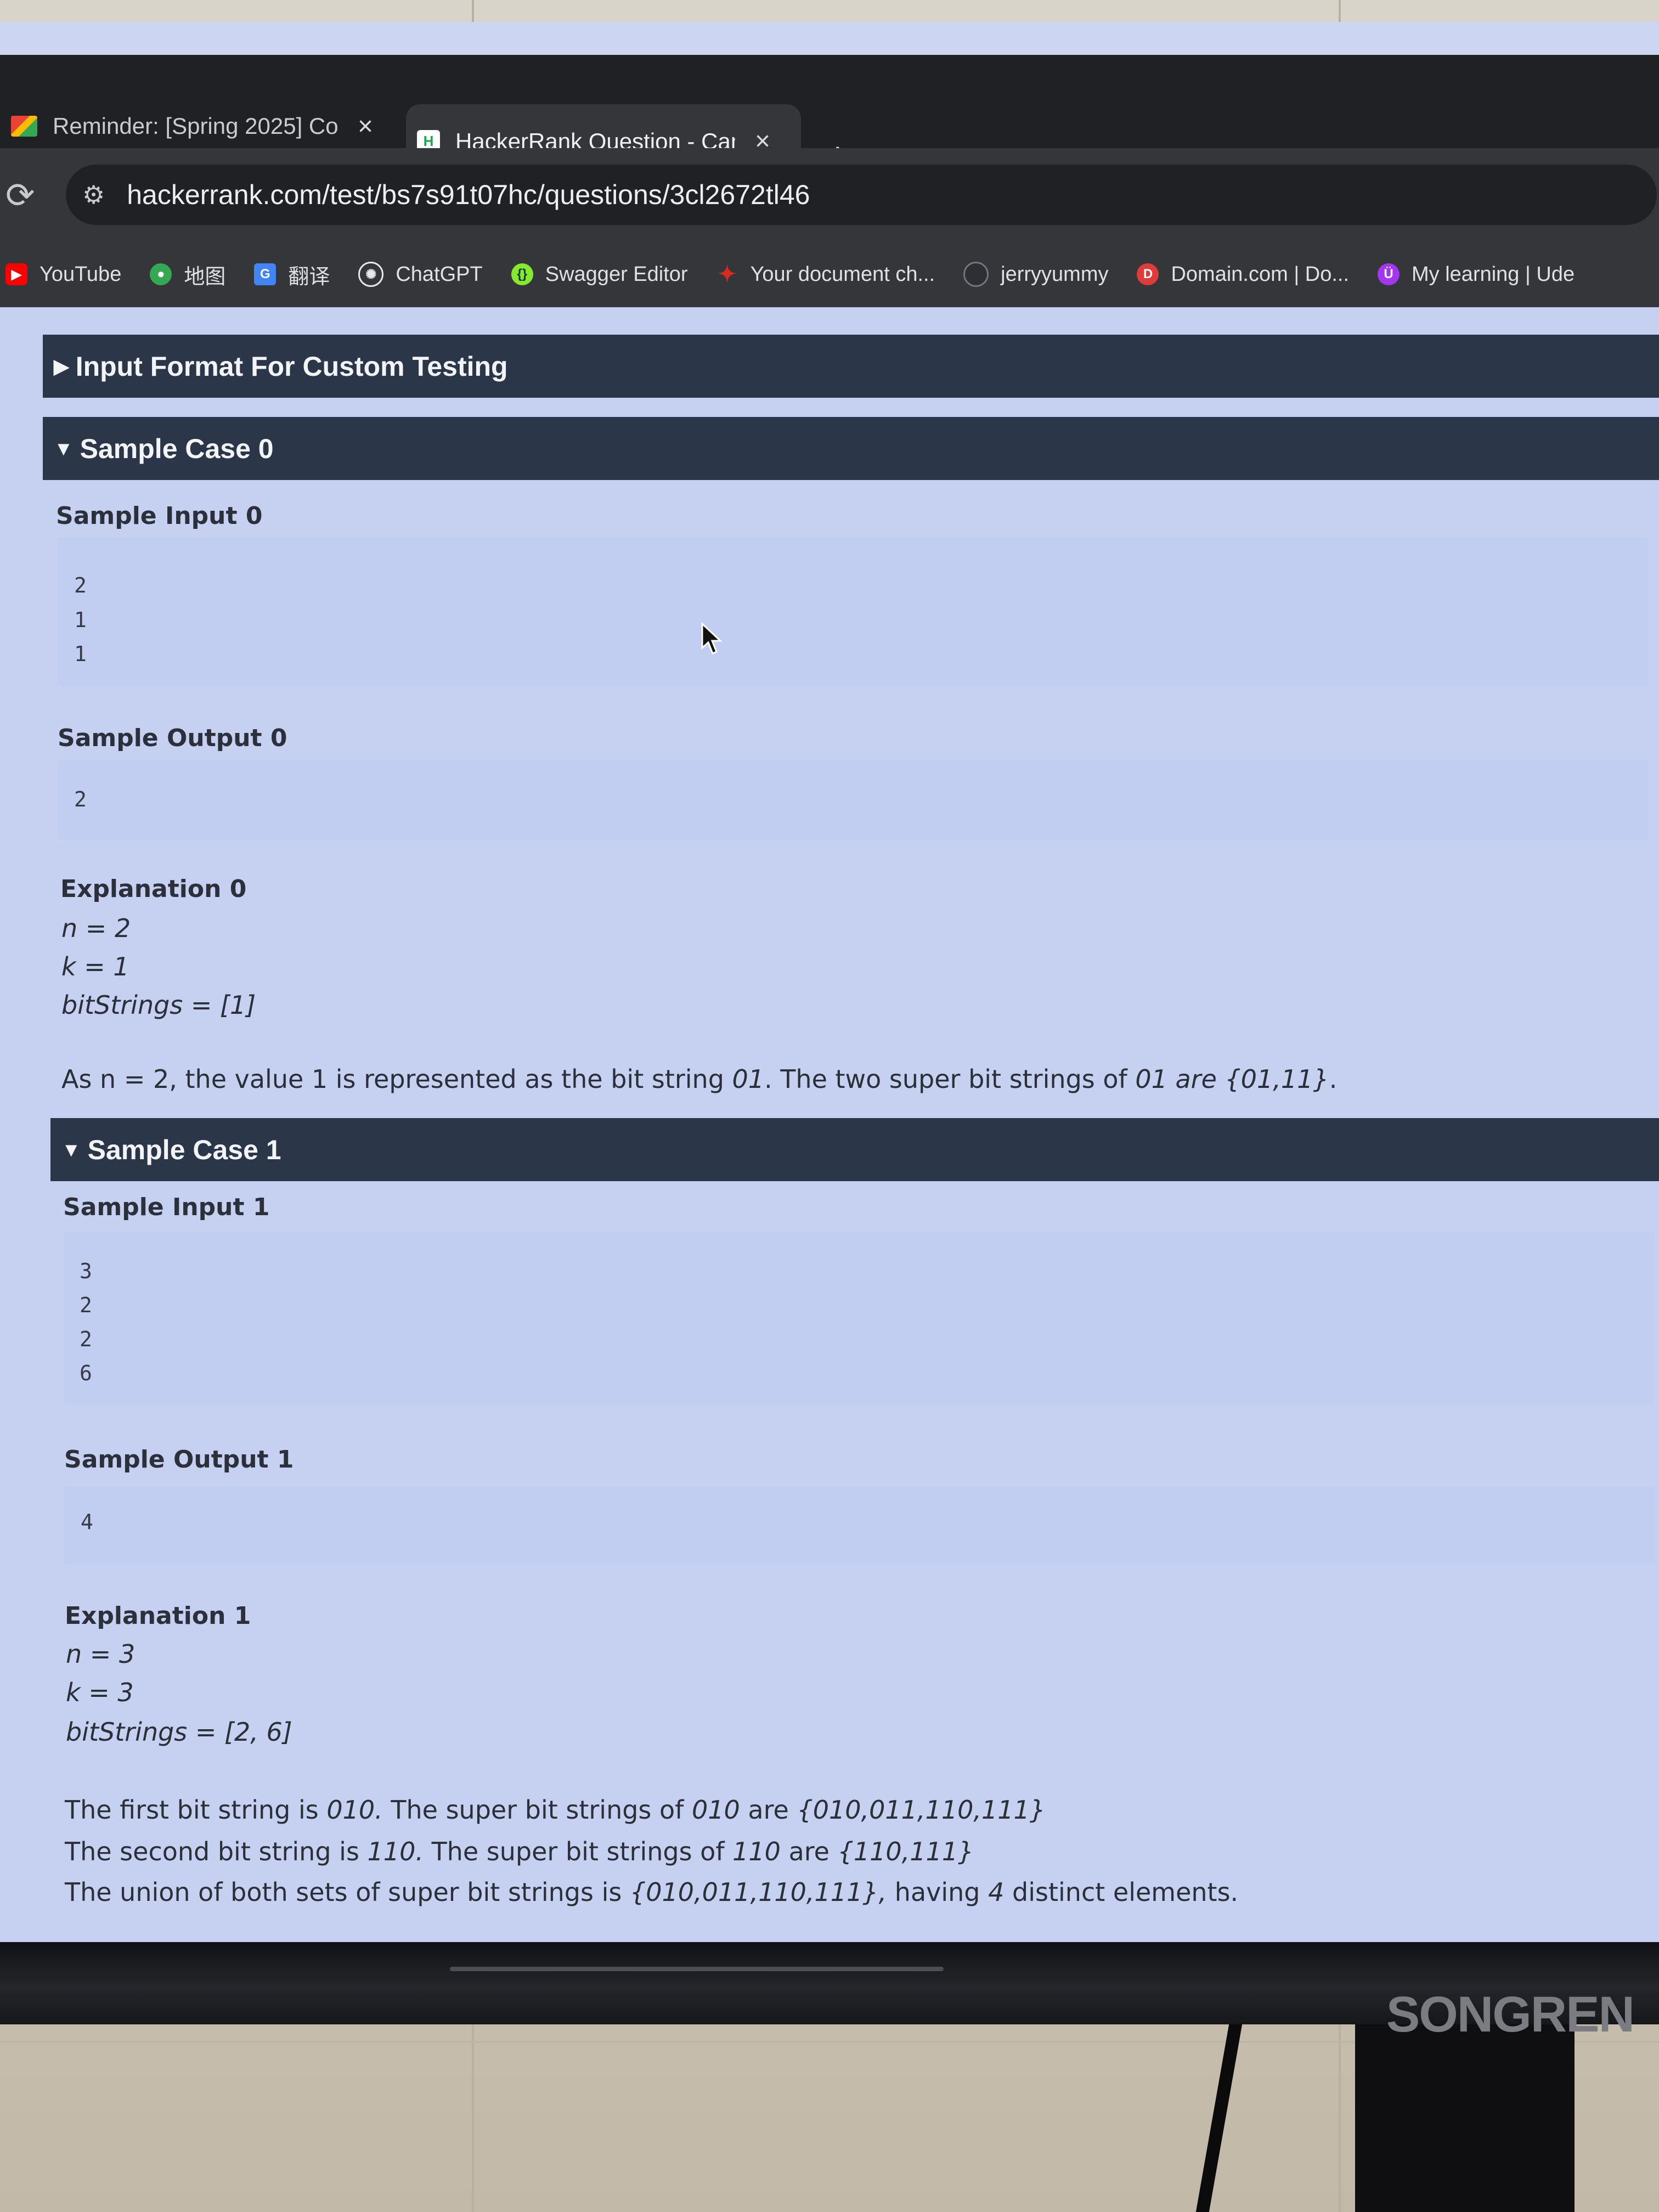 This screenshot has width=1659, height=2212. I want to click on gmail-icon, so click(24, 127).